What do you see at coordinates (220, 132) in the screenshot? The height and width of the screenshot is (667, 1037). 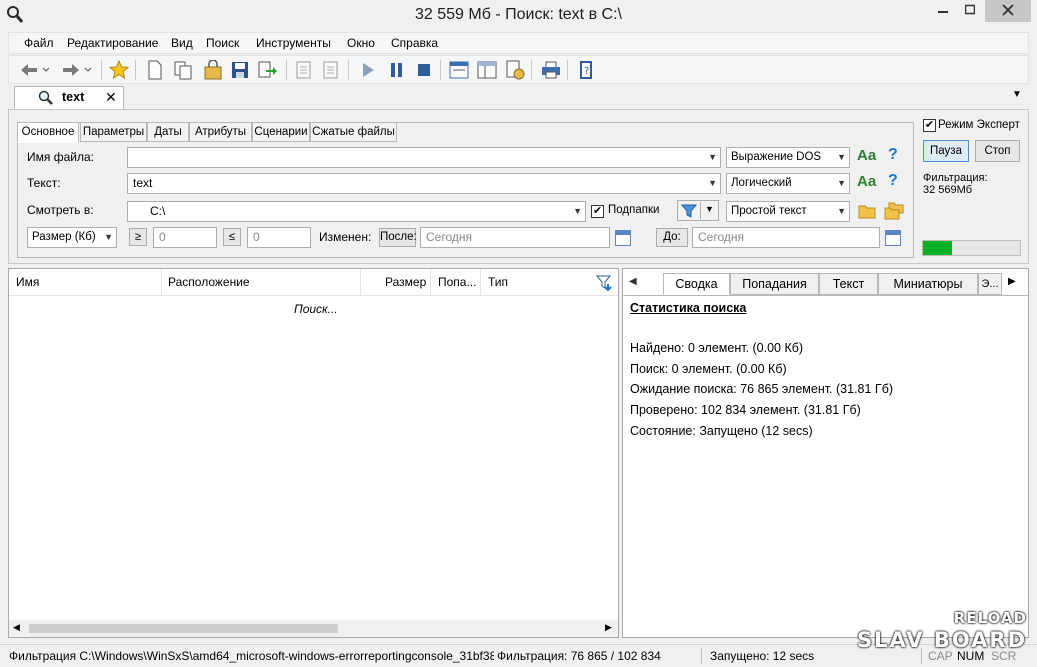 I see `tab-attributes: Атрибуты` at bounding box center [220, 132].